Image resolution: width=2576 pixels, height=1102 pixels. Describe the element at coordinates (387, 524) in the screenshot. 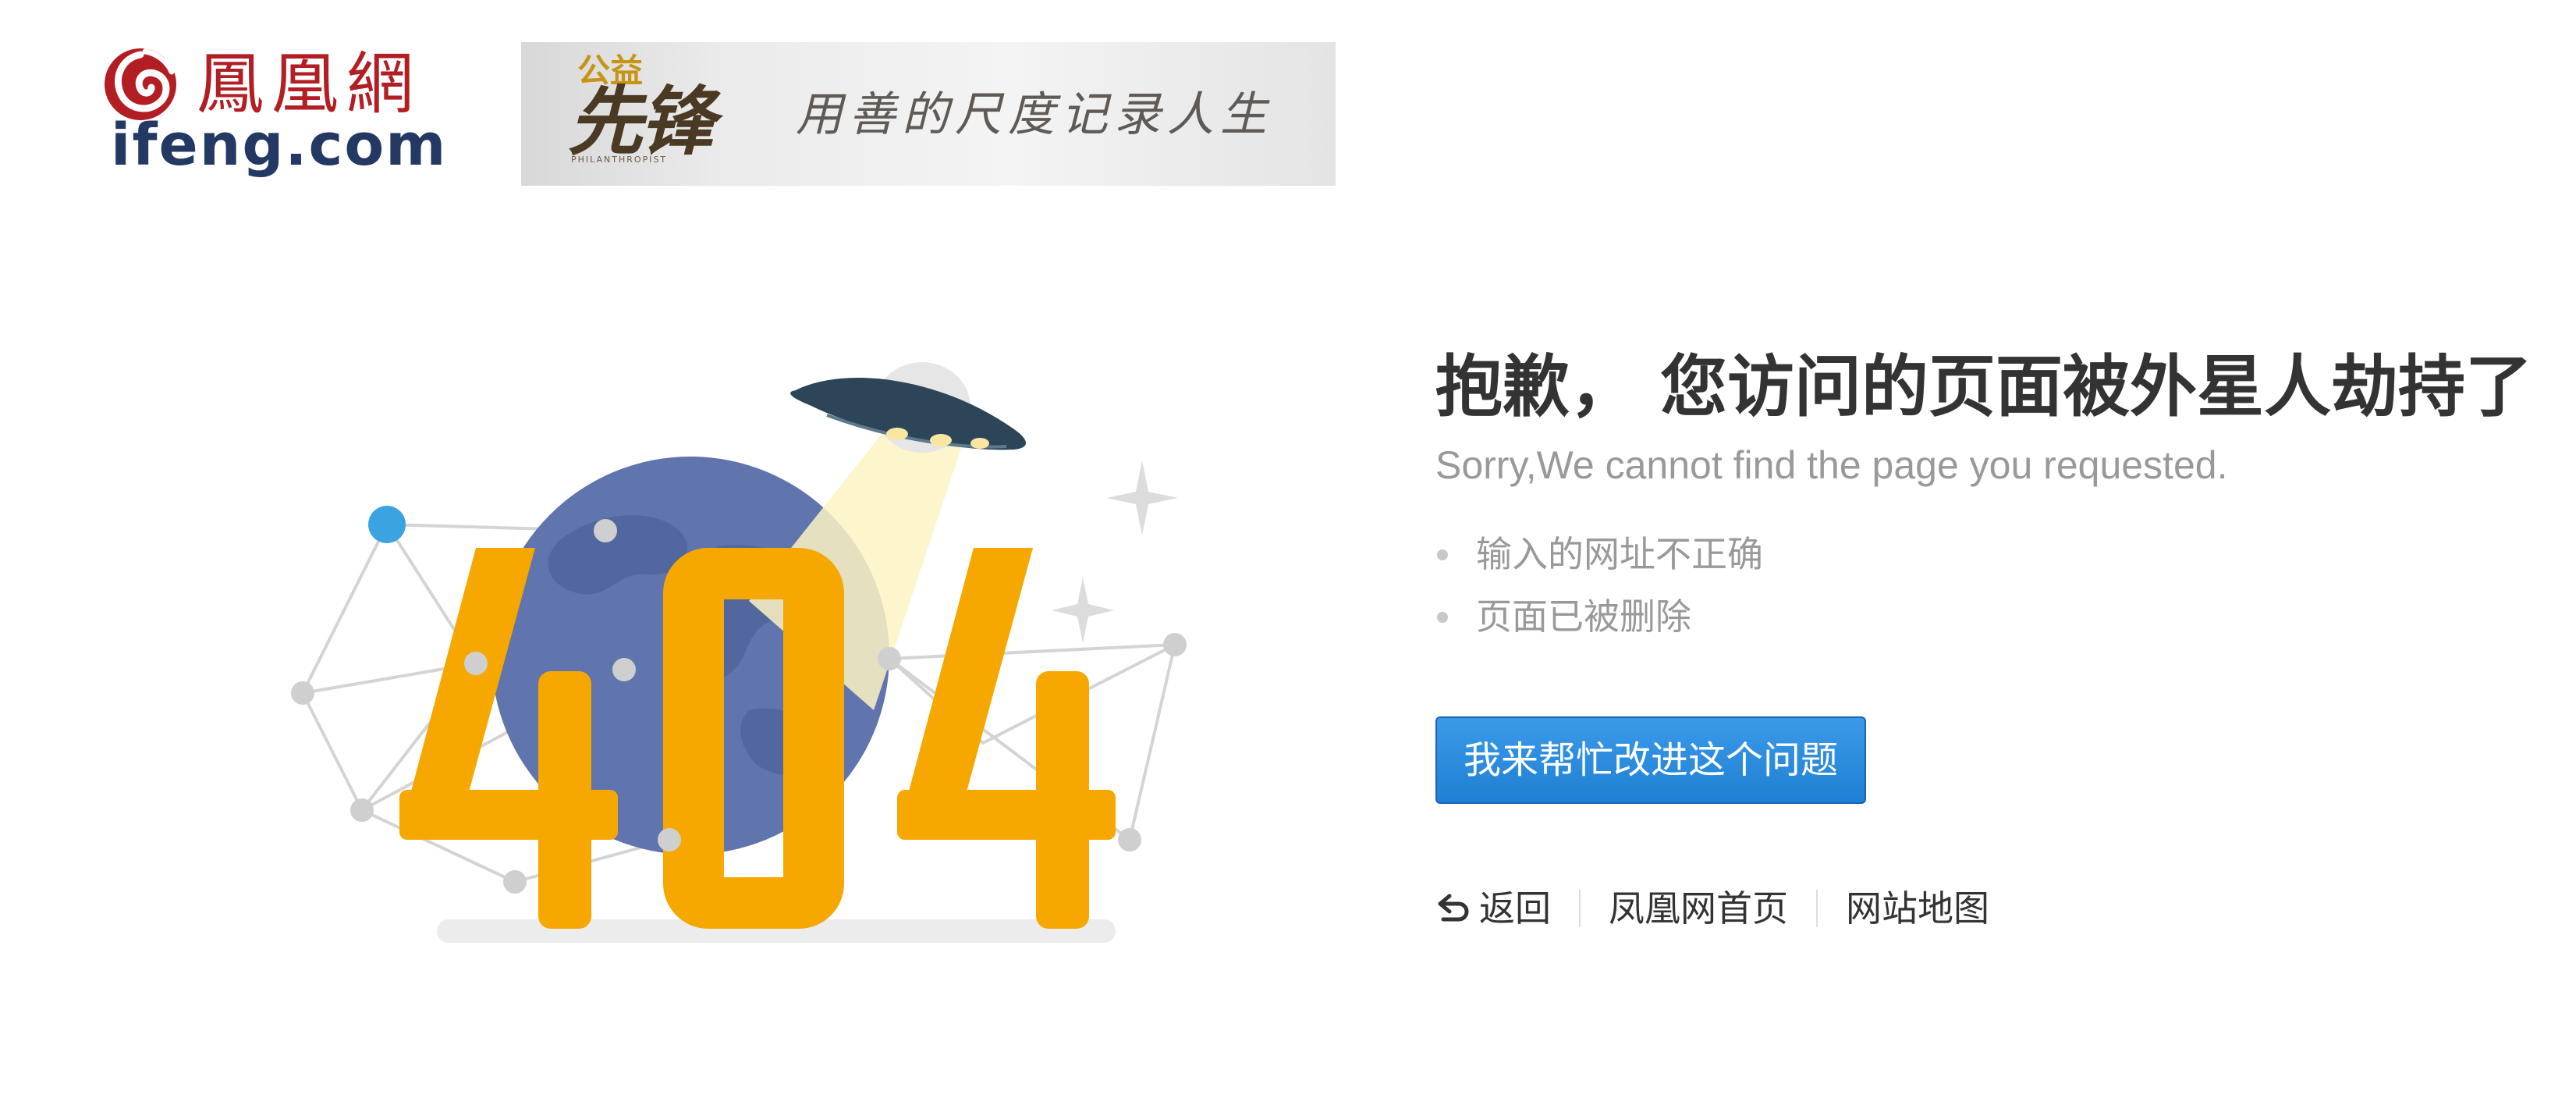

I see `accent-node` at that location.